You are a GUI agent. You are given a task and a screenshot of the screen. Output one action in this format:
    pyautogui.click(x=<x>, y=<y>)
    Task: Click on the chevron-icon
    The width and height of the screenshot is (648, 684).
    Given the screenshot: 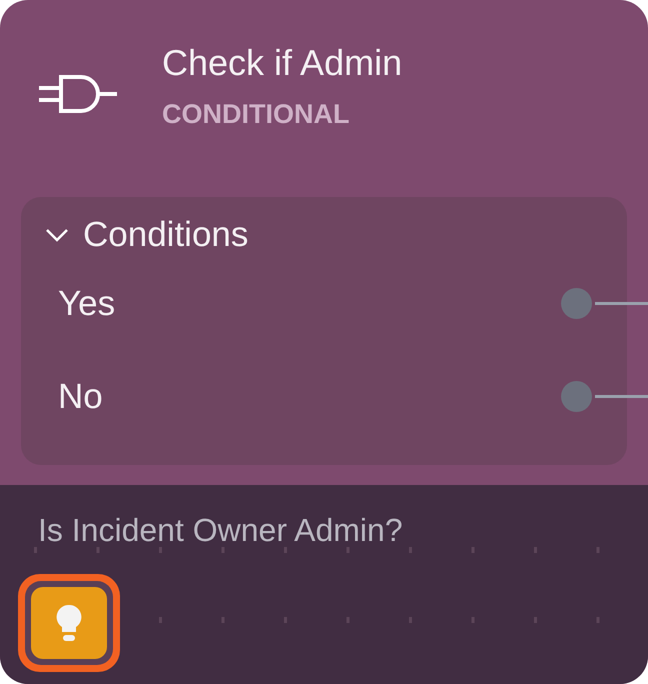 What is the action you would take?
    pyautogui.click(x=57, y=235)
    